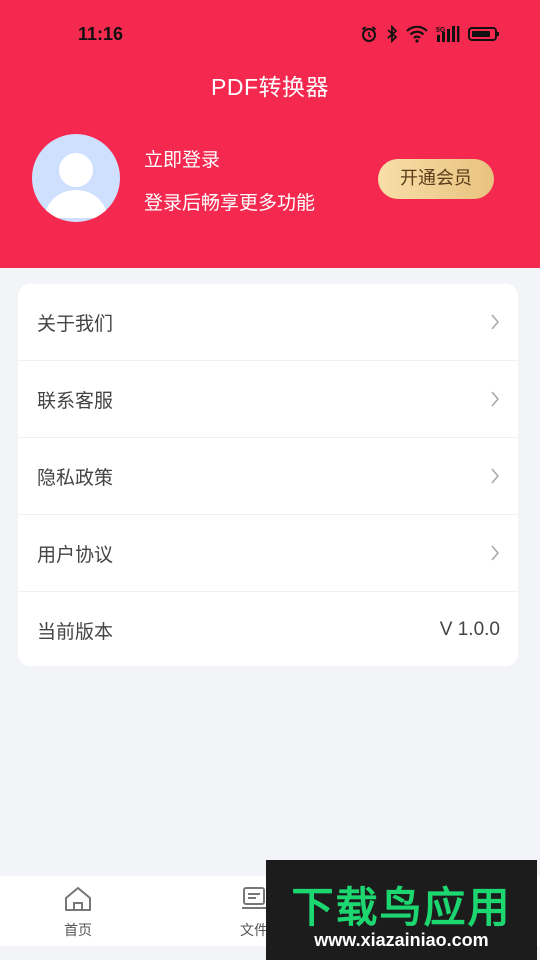 Image resolution: width=540 pixels, height=960 pixels. What do you see at coordinates (182, 158) in the screenshot?
I see `login-link: 立即登录` at bounding box center [182, 158].